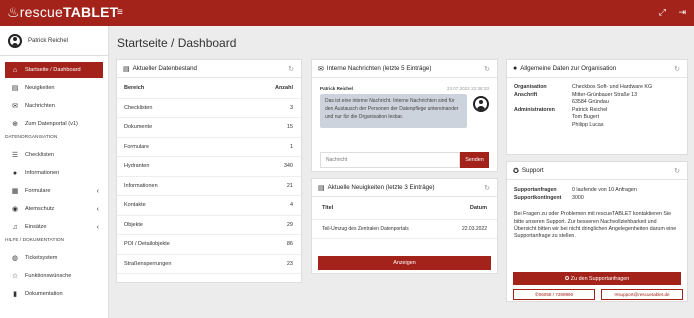 This screenshot has width=694, height=318. What do you see at coordinates (209, 186) in the screenshot?
I see `table-row: Informationen 21` at bounding box center [209, 186].